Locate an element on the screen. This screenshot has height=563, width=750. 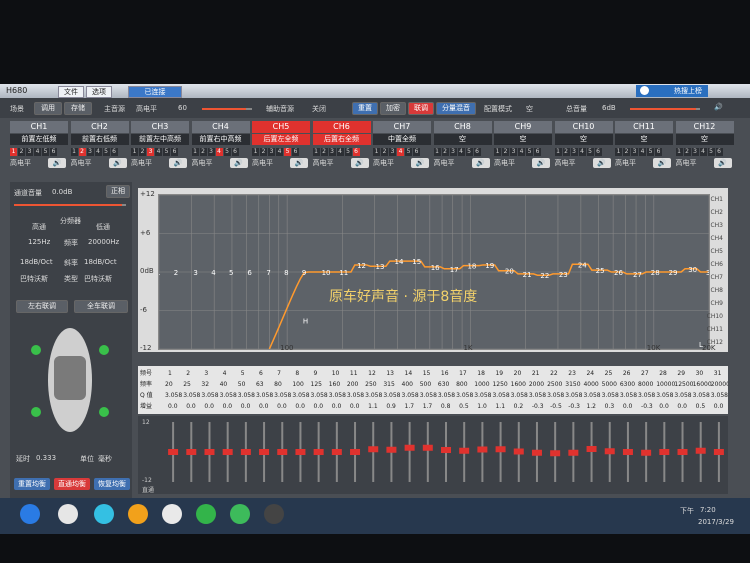
unit-value: 毫秒 is located at coordinates (105, 459).